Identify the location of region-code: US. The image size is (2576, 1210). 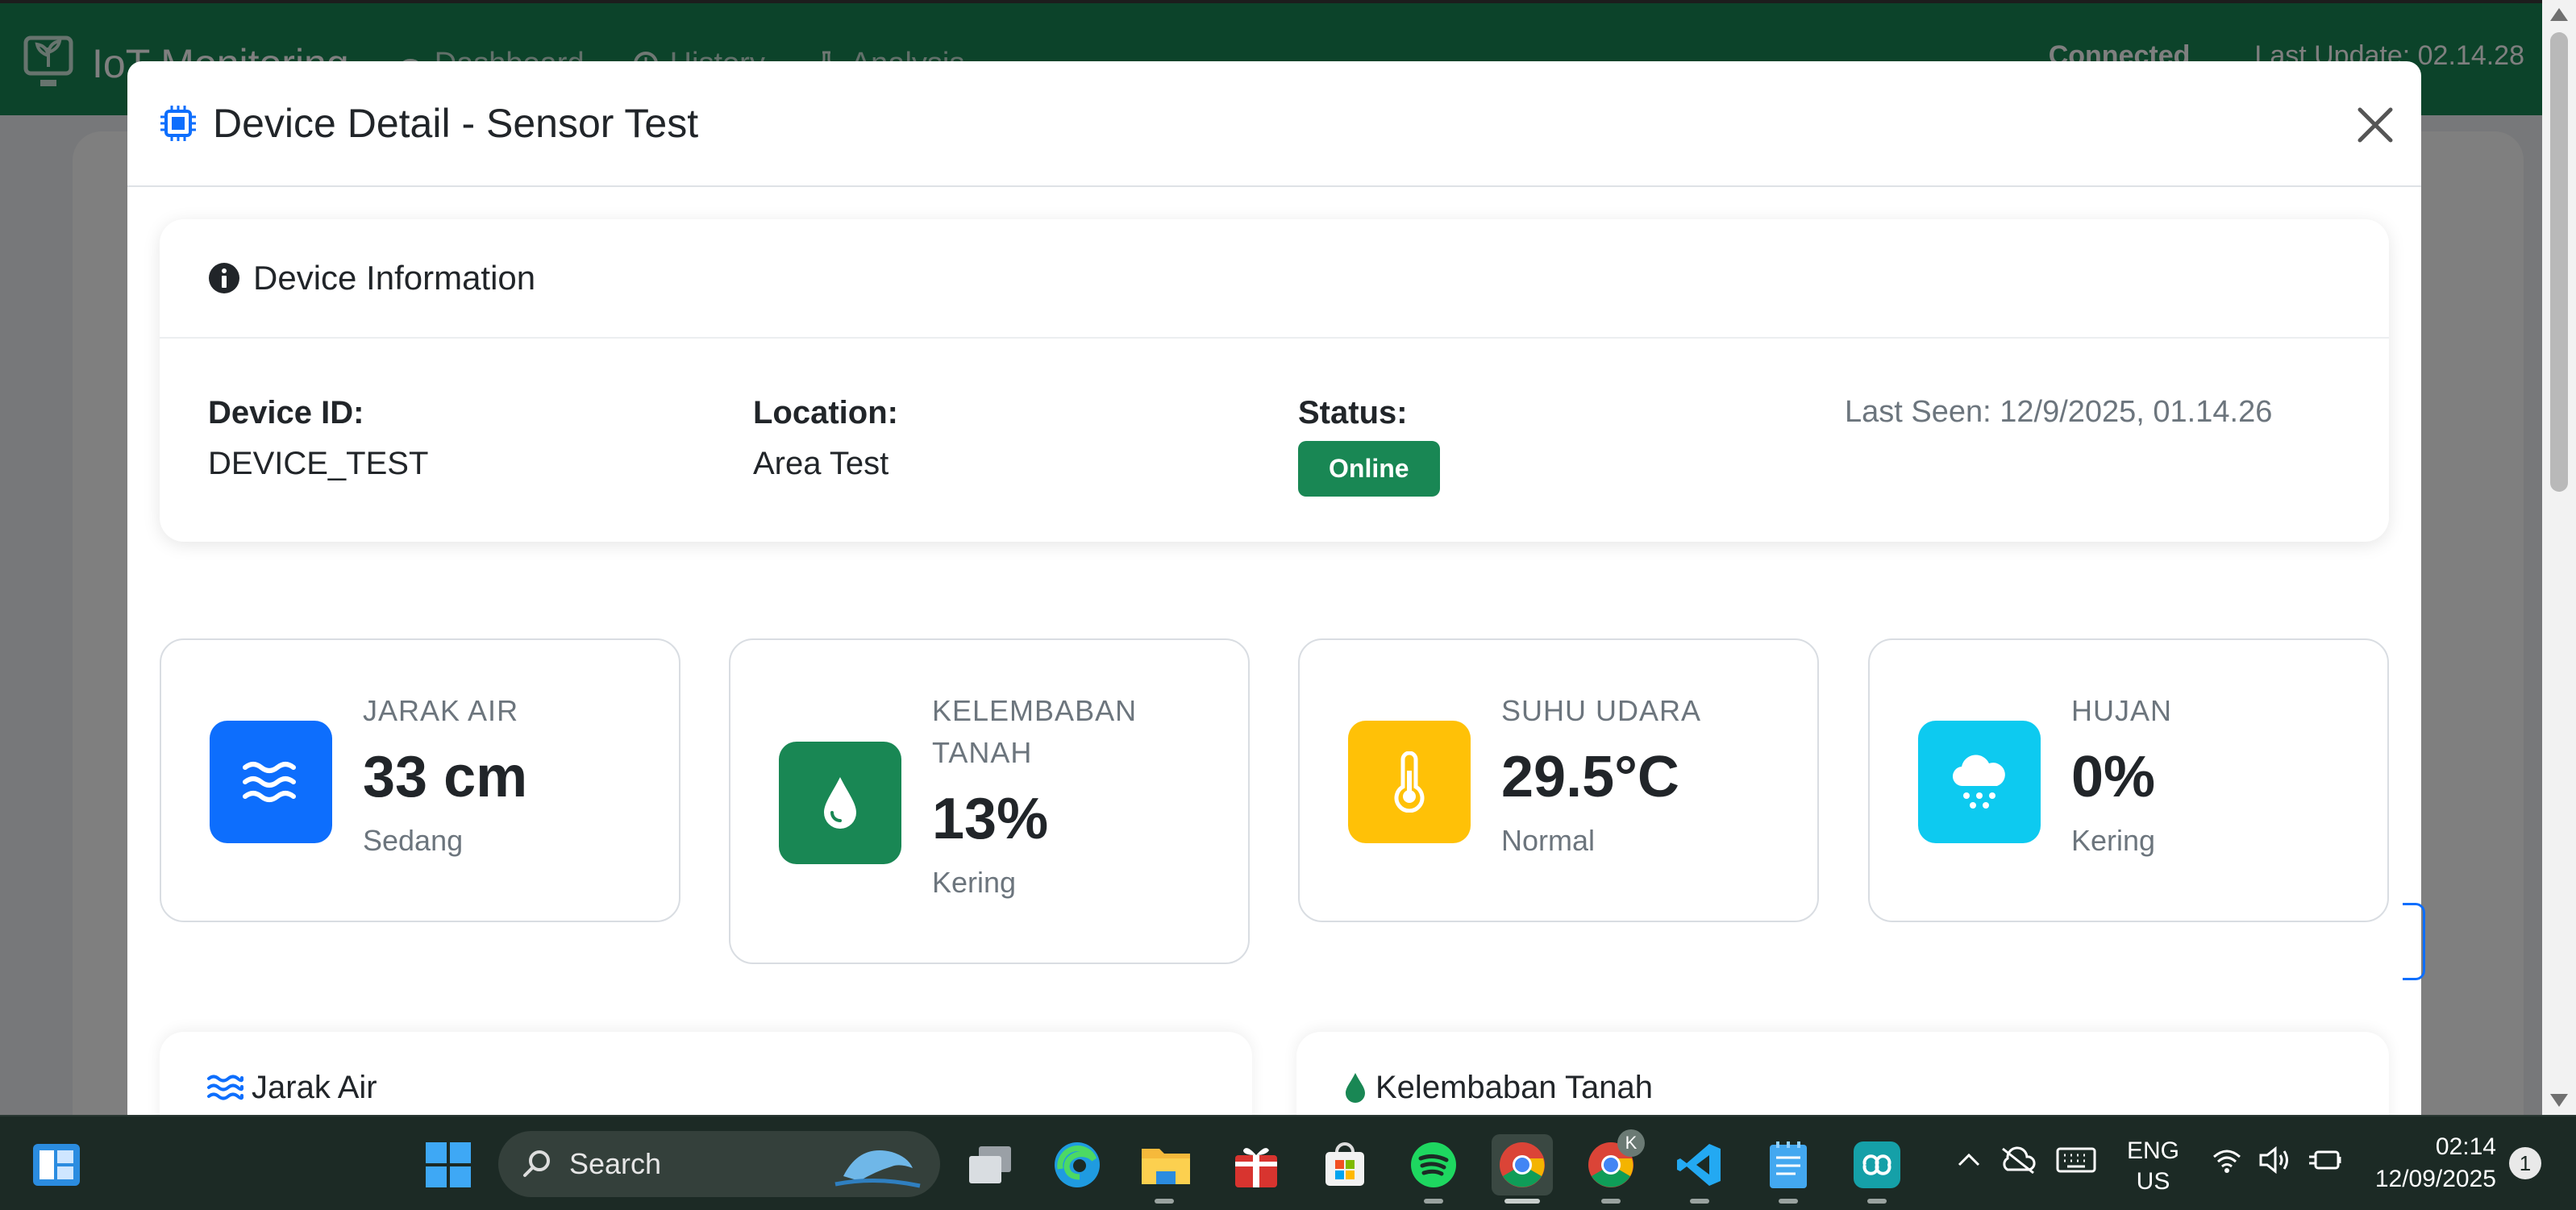
(2153, 1181).